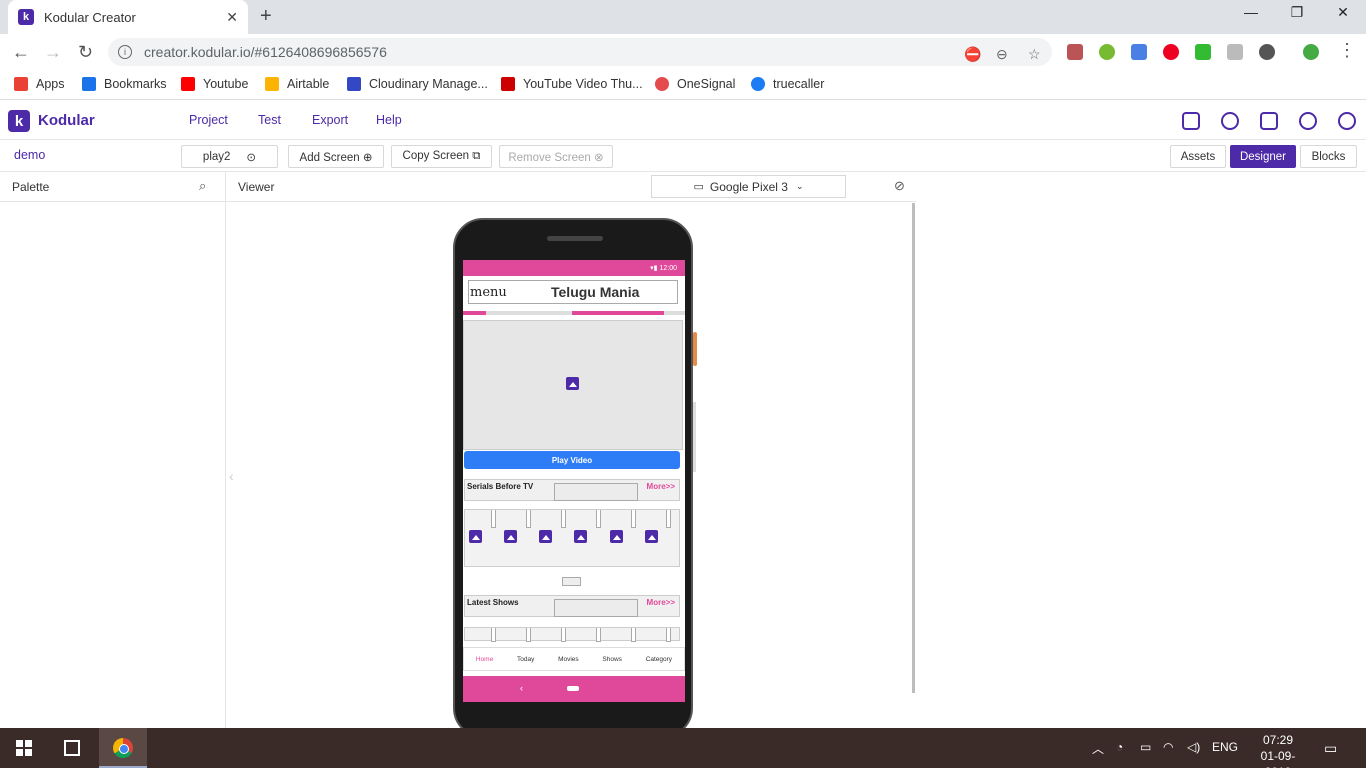 The width and height of the screenshot is (1366, 780). I want to click on chevron-up-icon: ︿, so click(1098, 748).